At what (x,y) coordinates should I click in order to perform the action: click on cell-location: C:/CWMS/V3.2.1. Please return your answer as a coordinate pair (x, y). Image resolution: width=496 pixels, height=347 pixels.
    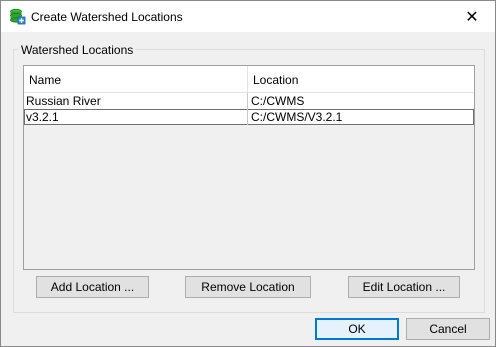
    Looking at the image, I should click on (297, 117).